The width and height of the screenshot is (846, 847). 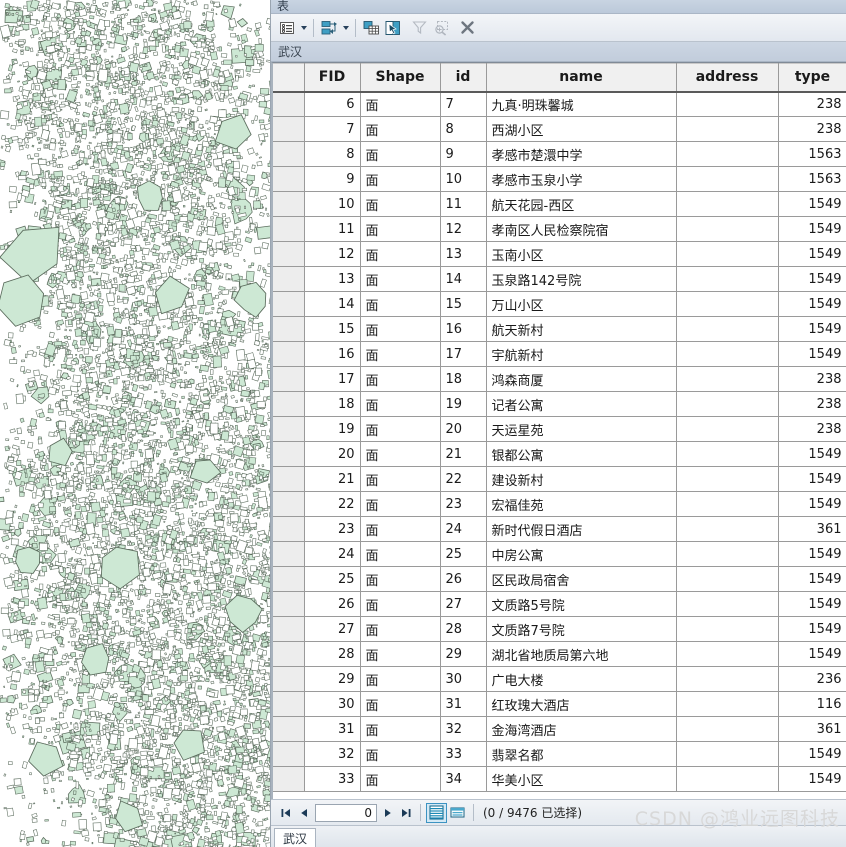 I want to click on cell-name: 万山小区, so click(x=581, y=304).